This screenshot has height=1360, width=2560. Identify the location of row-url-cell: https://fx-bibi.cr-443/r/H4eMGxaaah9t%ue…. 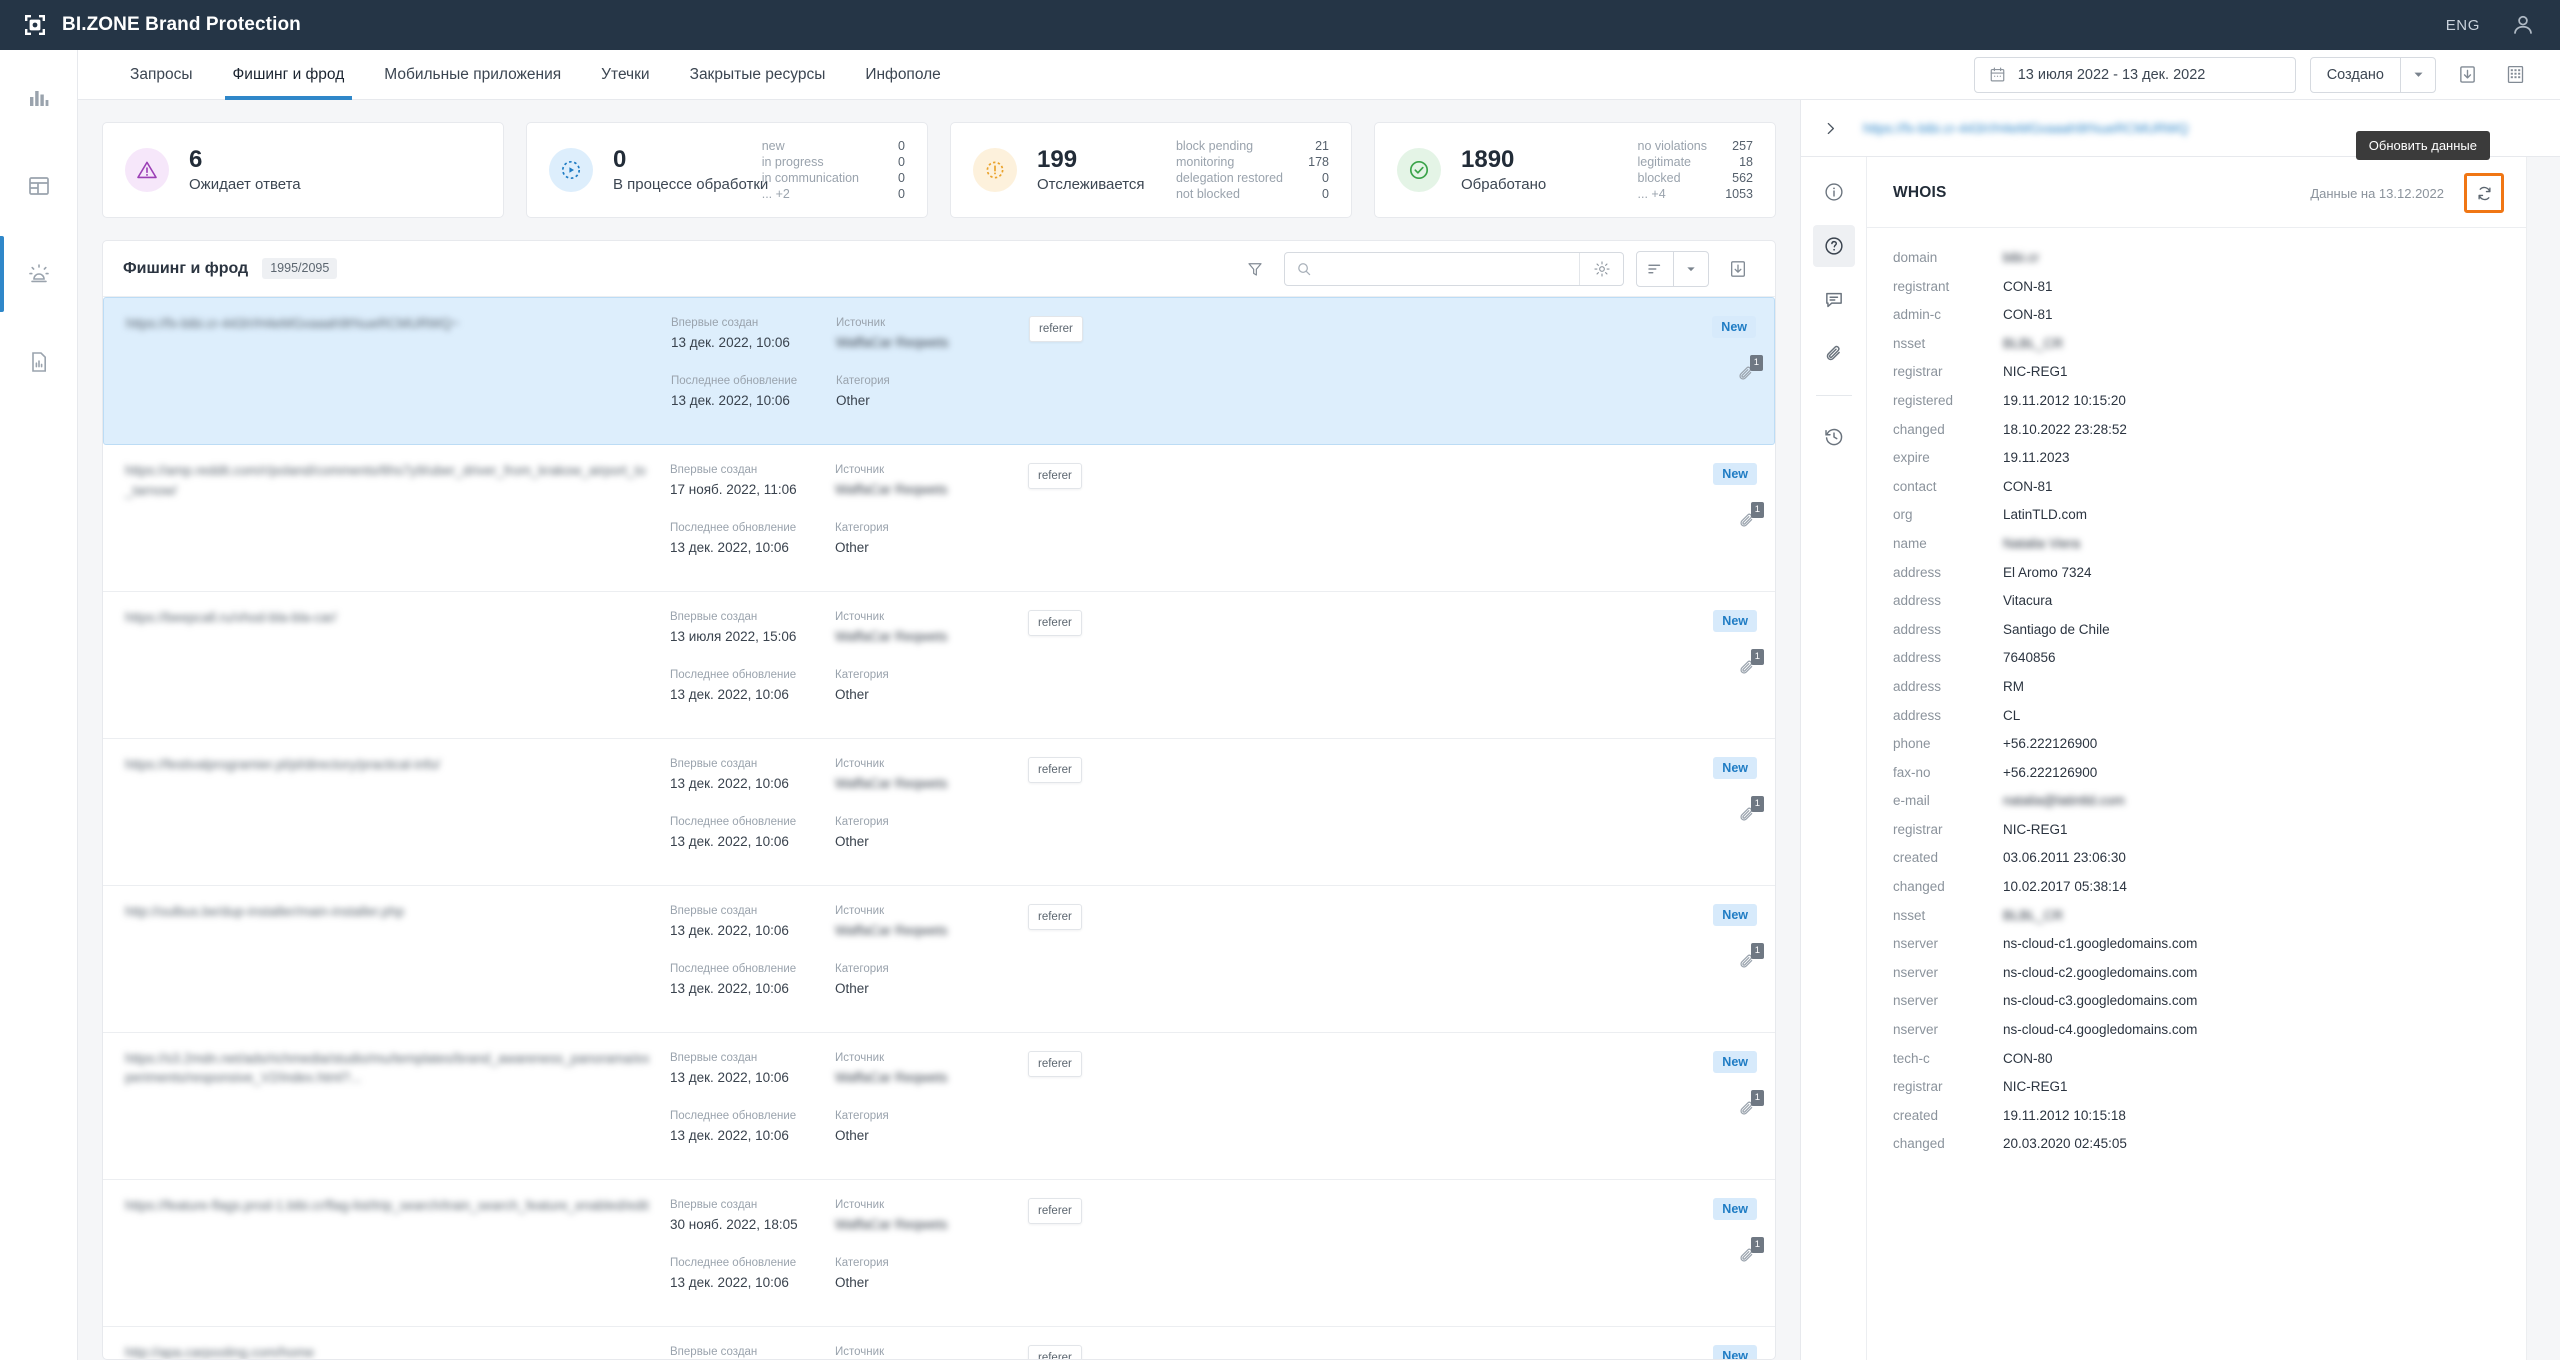
(398, 324).